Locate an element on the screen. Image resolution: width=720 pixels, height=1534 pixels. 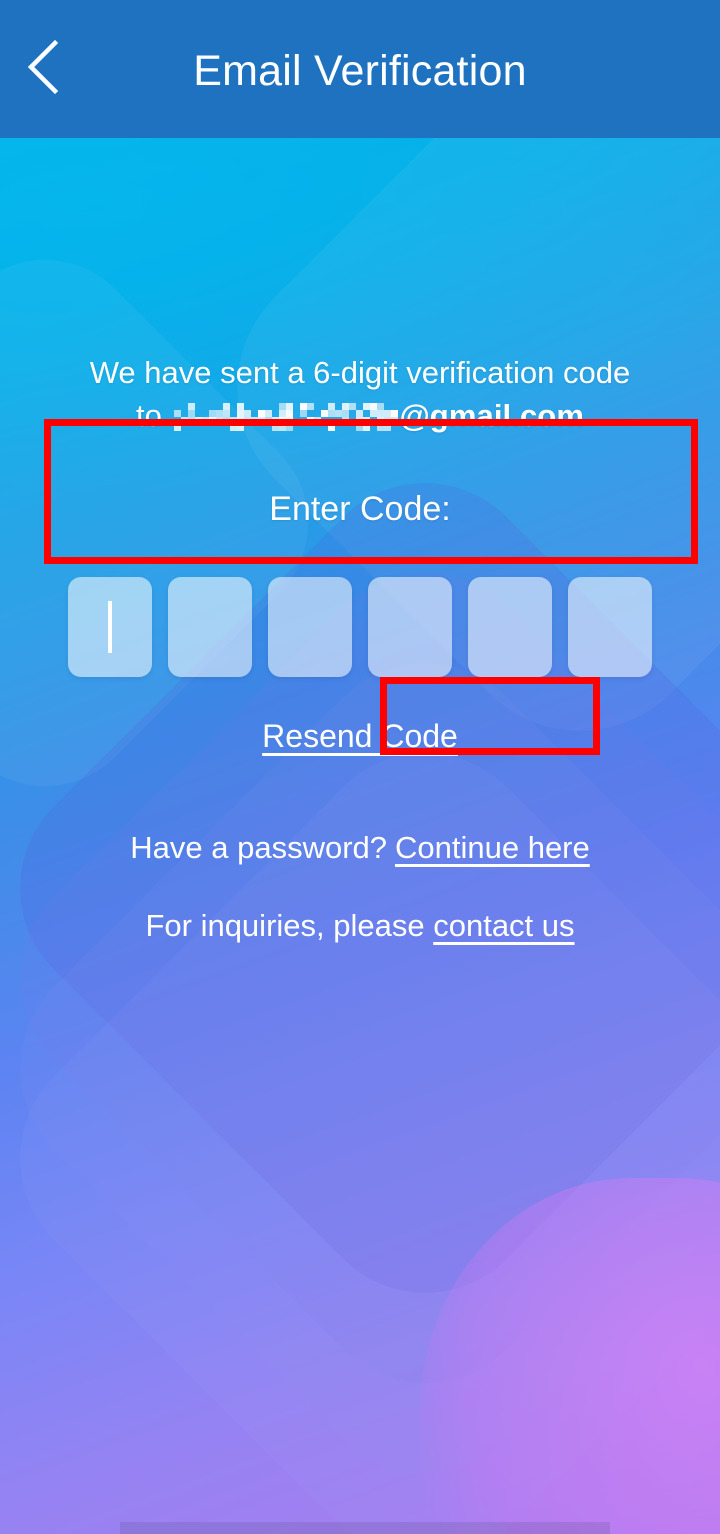
have-password-row: Have a password? Continue here is located at coordinates (360, 848).